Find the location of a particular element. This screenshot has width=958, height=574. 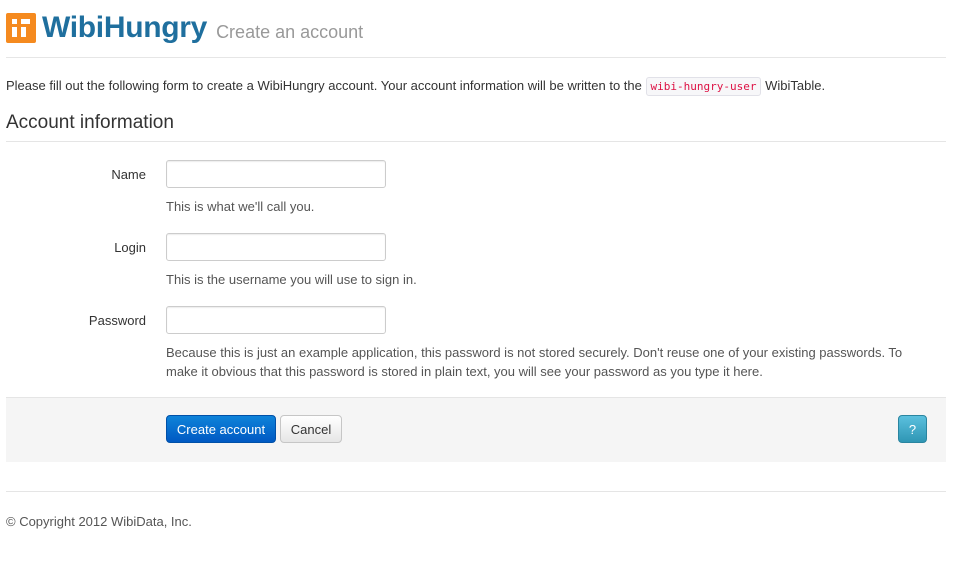

help-button: ? is located at coordinates (912, 429).